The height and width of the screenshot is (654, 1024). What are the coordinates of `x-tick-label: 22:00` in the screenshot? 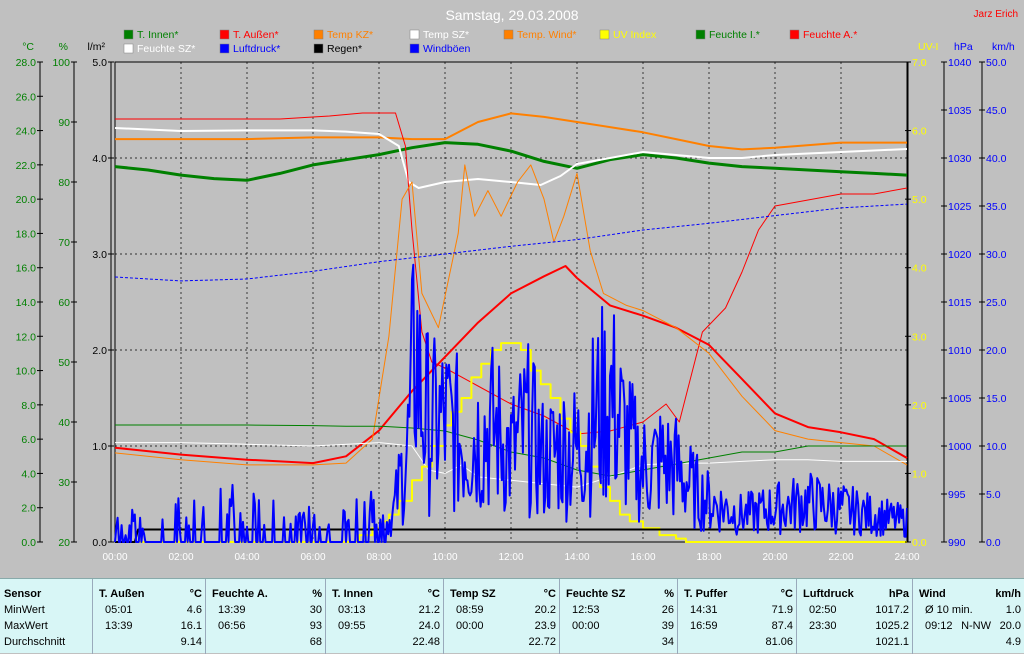 It's located at (840, 557).